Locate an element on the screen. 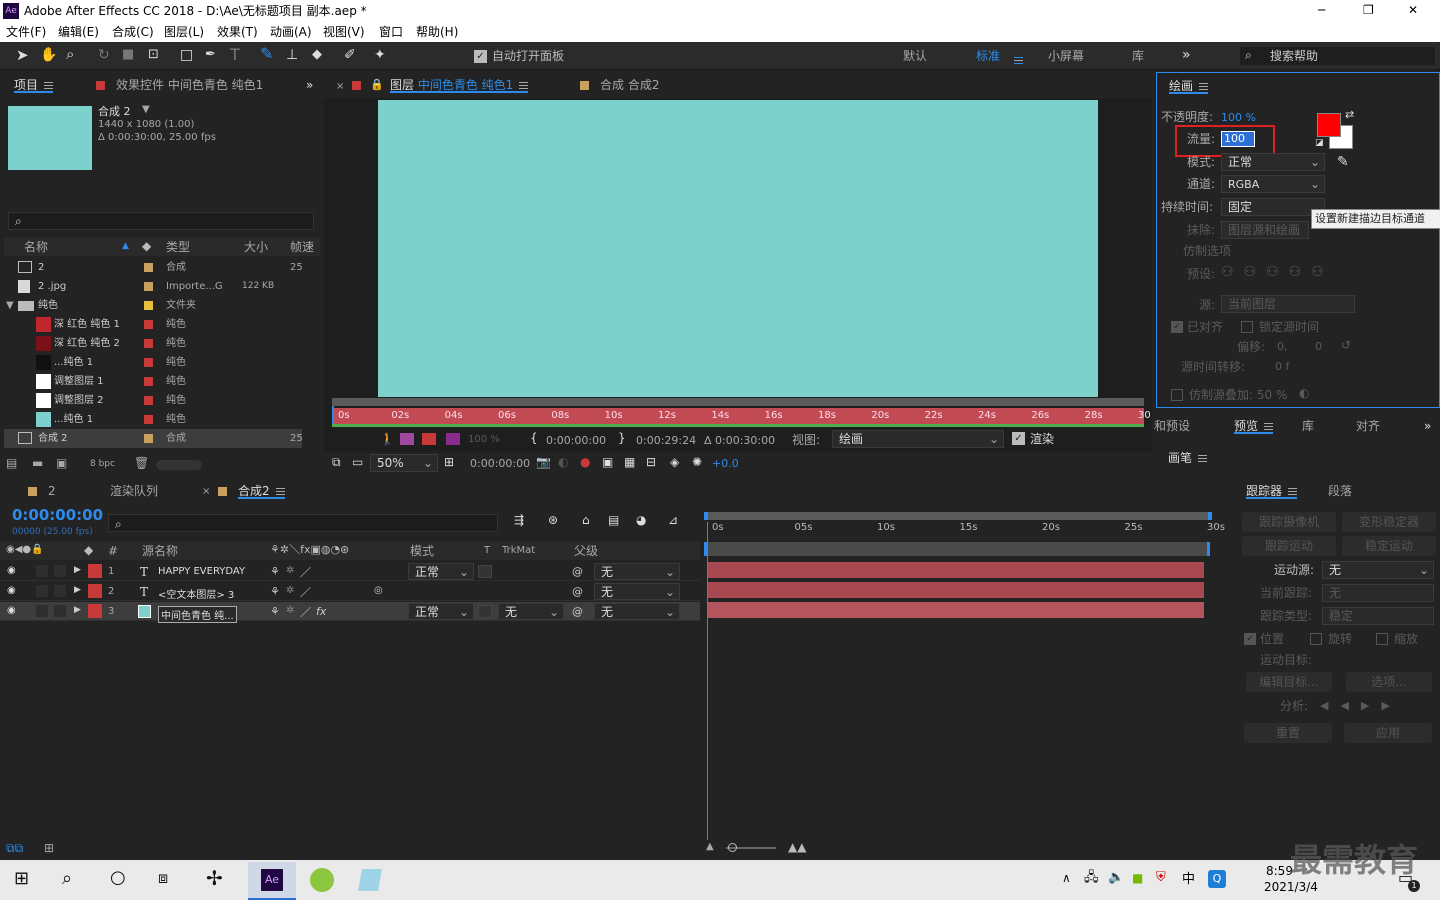 Image resolution: width=1440 pixels, height=900 pixels. reset-offset-icon: ↺ is located at coordinates (1346, 345).